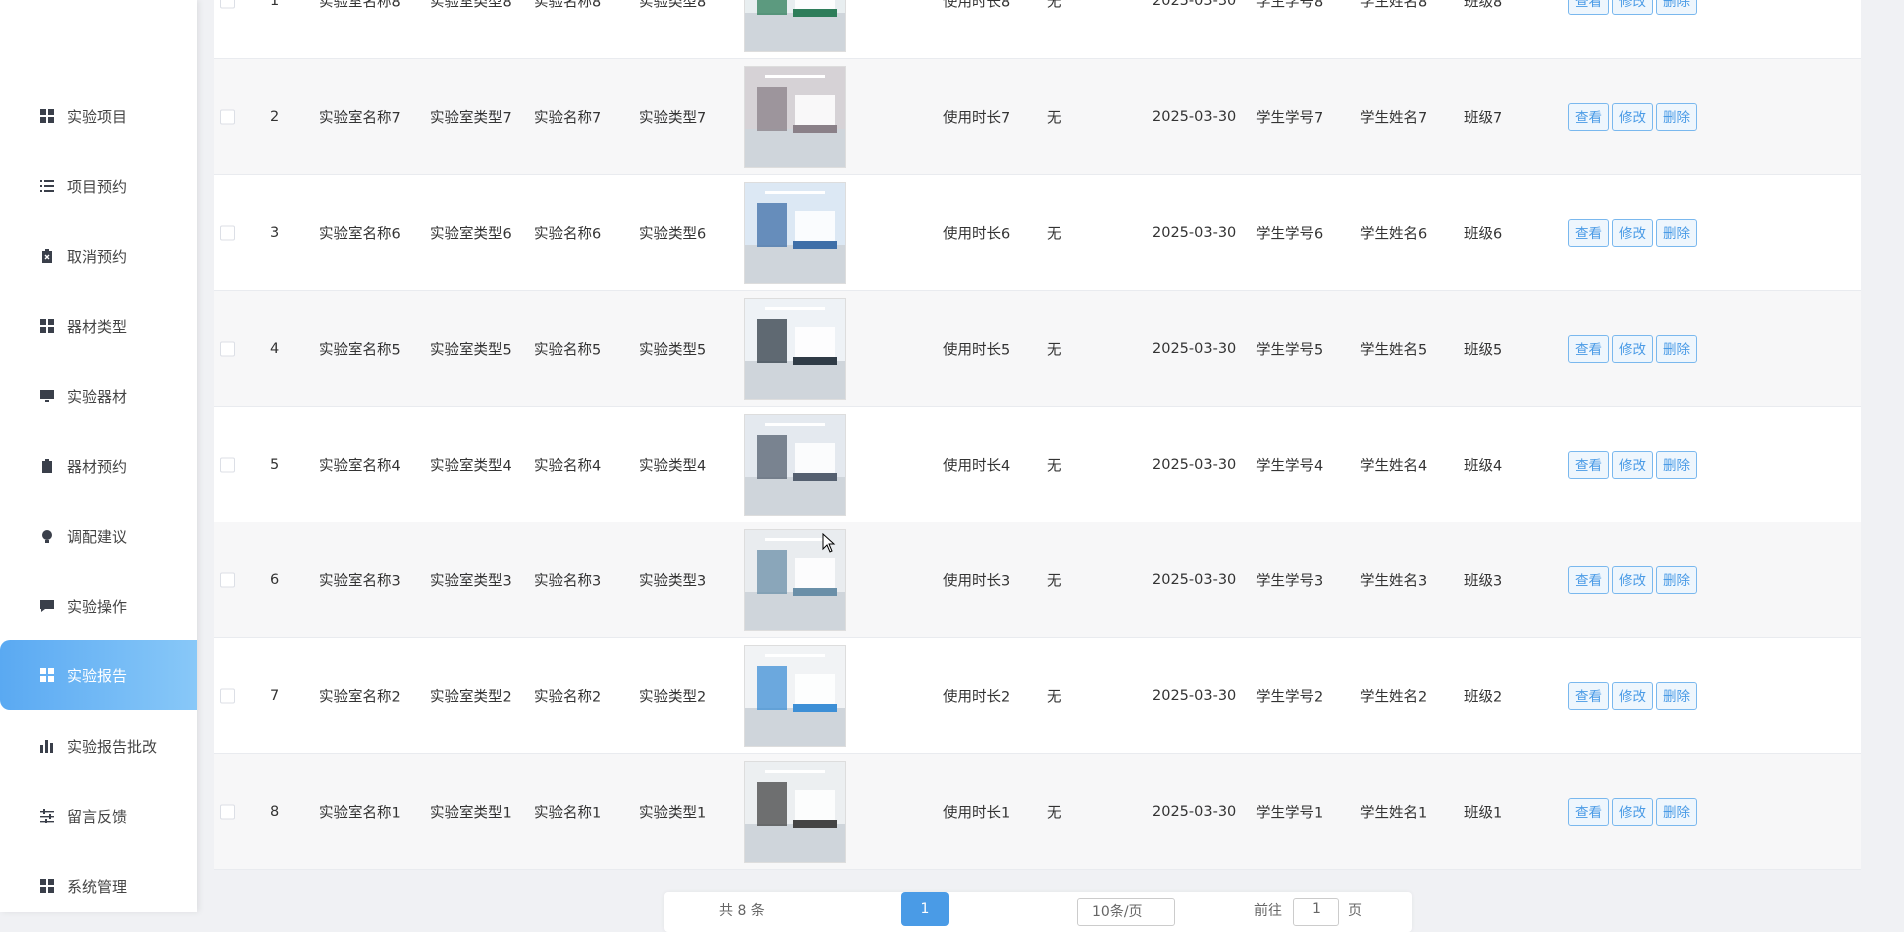  Describe the element at coordinates (98, 536) in the screenshot. I see `sidebar-item-7: 调配建议` at that location.